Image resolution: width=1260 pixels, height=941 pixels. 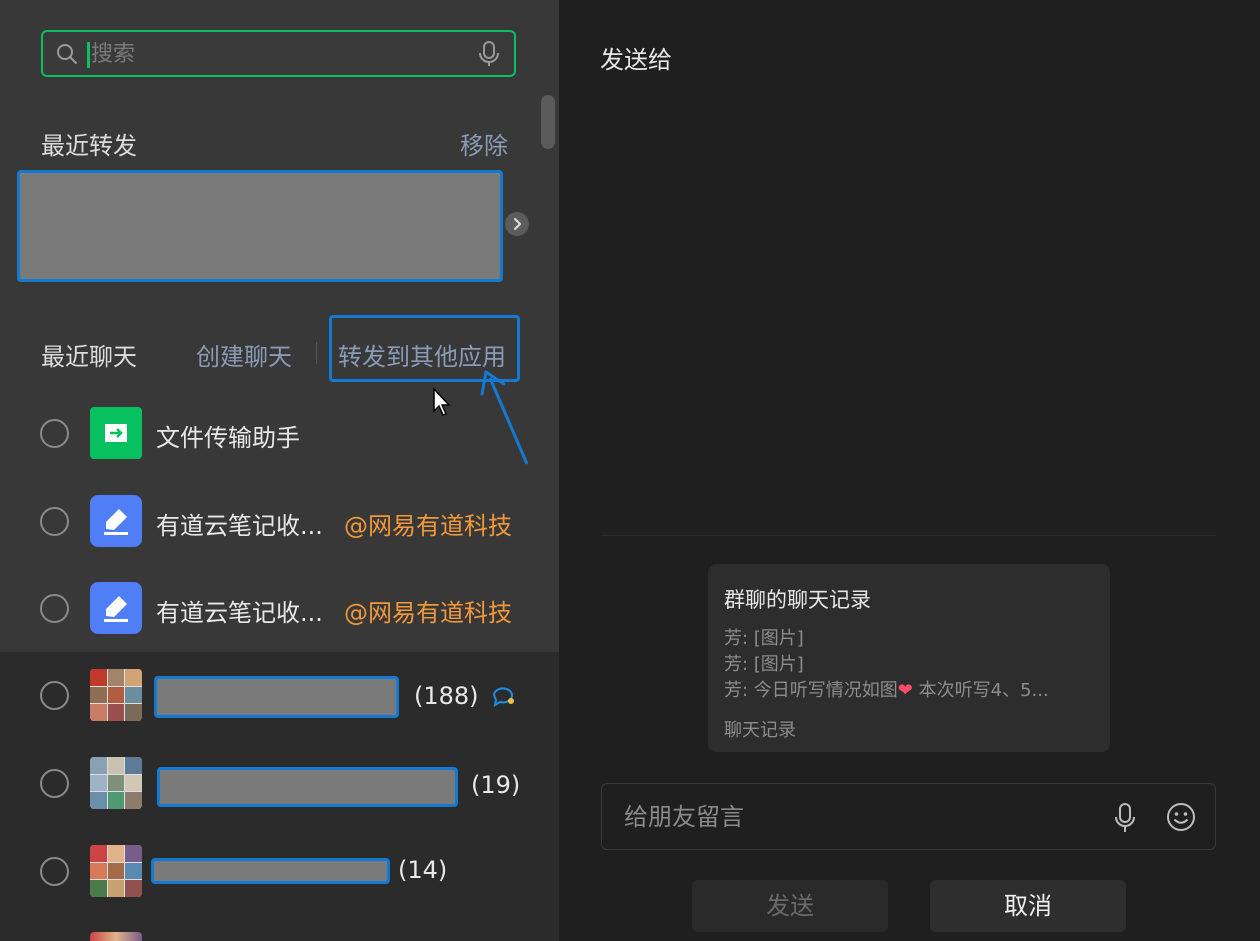 What do you see at coordinates (636, 60) in the screenshot?
I see `send-to-title: 发送给` at bounding box center [636, 60].